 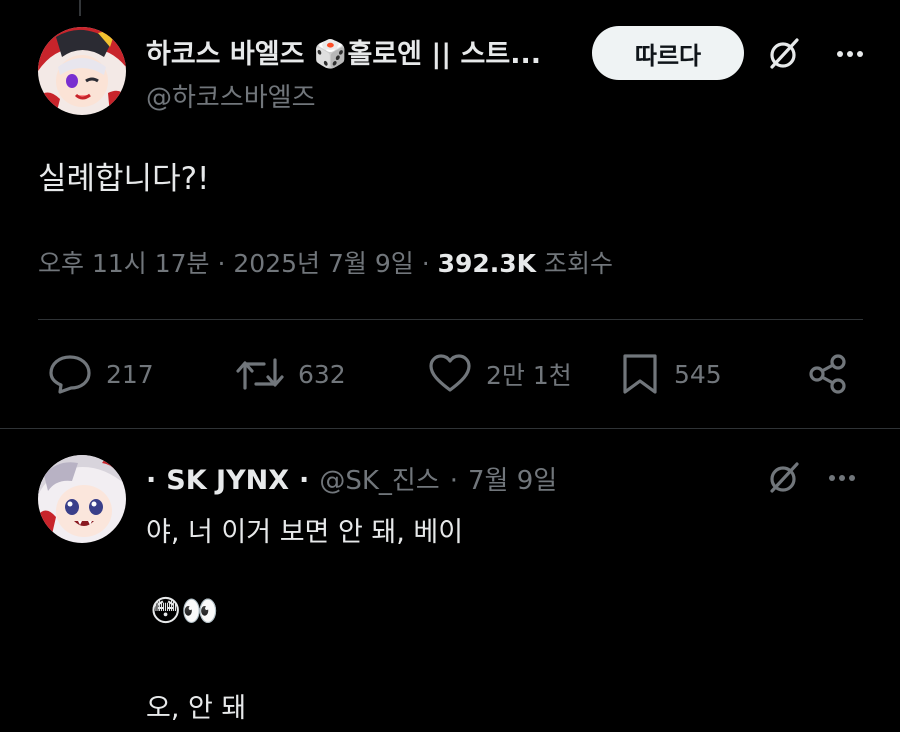 I want to click on like-count: 2만 1천, so click(x=529, y=375).